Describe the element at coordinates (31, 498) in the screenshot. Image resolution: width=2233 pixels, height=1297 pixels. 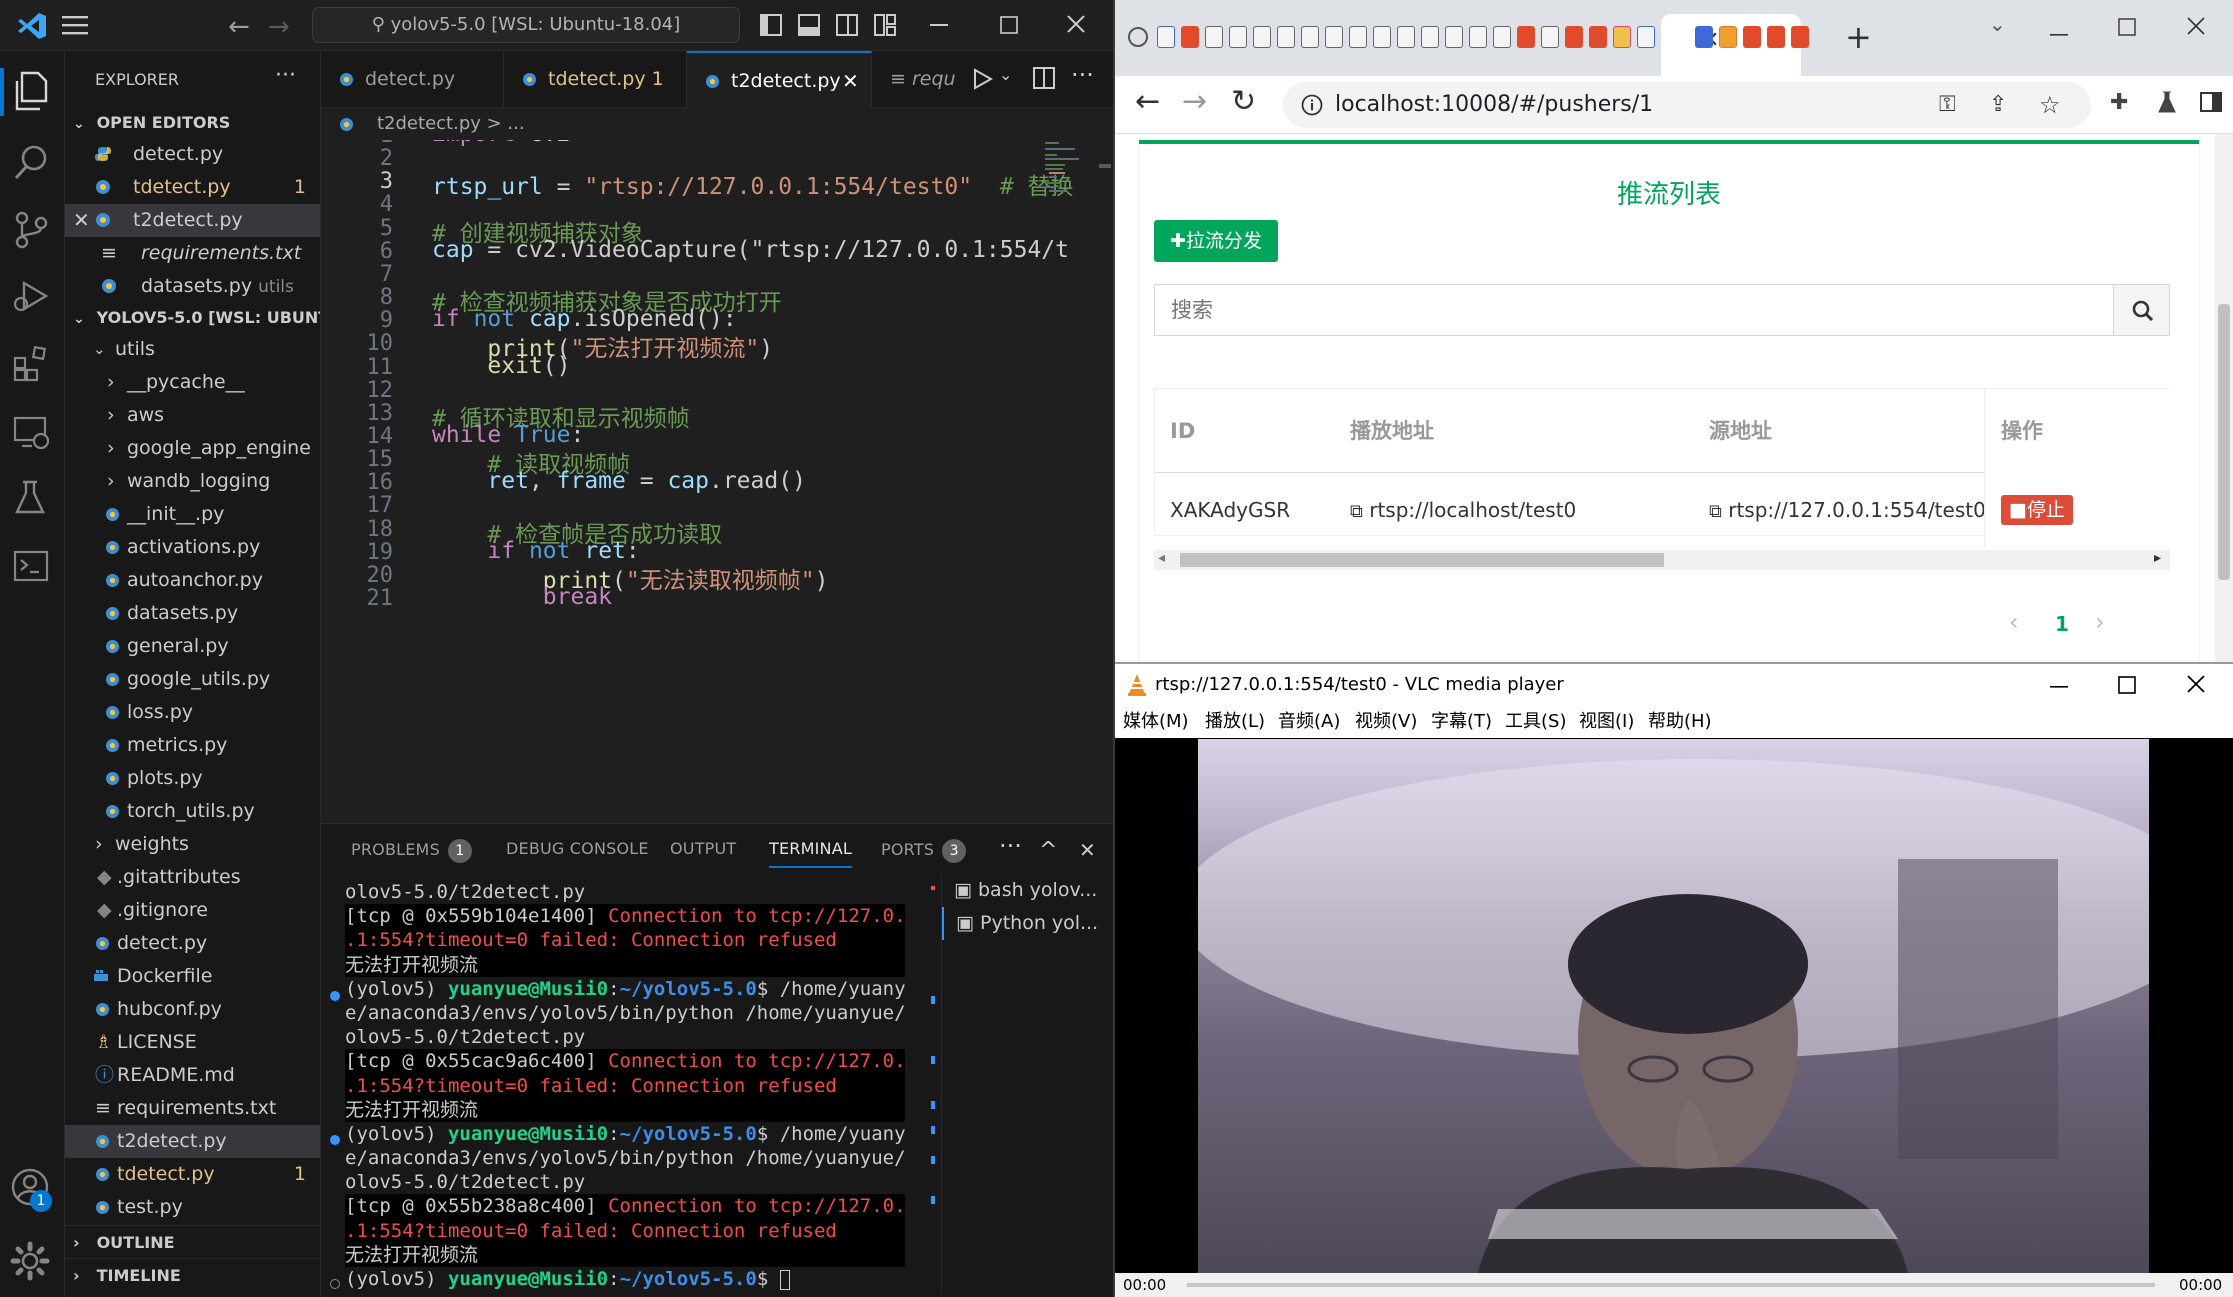
I see `testing-icon` at that location.